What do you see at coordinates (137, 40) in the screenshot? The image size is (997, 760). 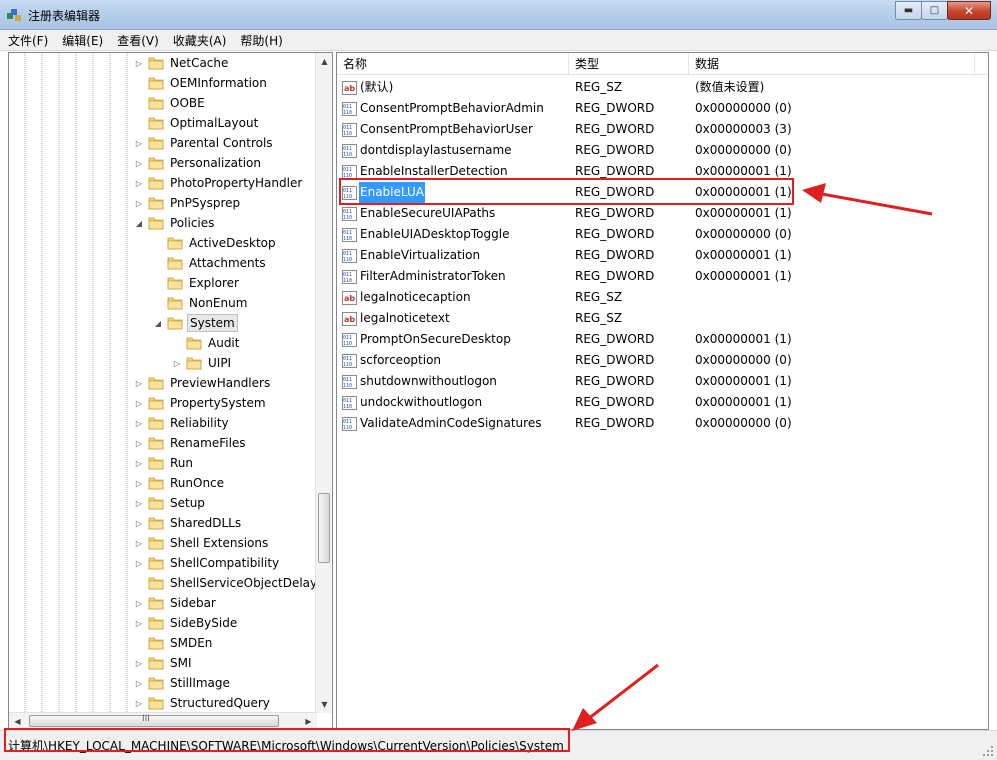 I see `menu-view: 查看(V)` at bounding box center [137, 40].